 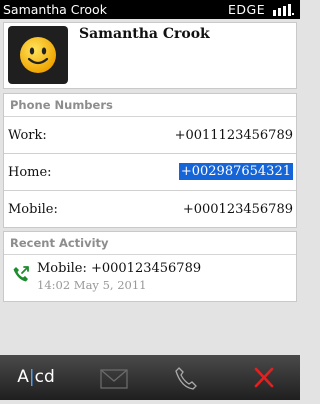 I want to click on phone-numbers-header: Phone Numbers, so click(x=150, y=105).